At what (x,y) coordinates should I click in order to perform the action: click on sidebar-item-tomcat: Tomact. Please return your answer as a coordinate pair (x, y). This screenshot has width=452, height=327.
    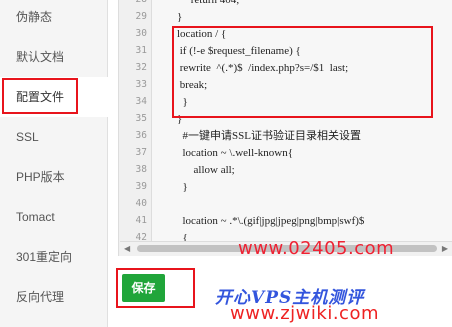
    Looking at the image, I should click on (54, 217).